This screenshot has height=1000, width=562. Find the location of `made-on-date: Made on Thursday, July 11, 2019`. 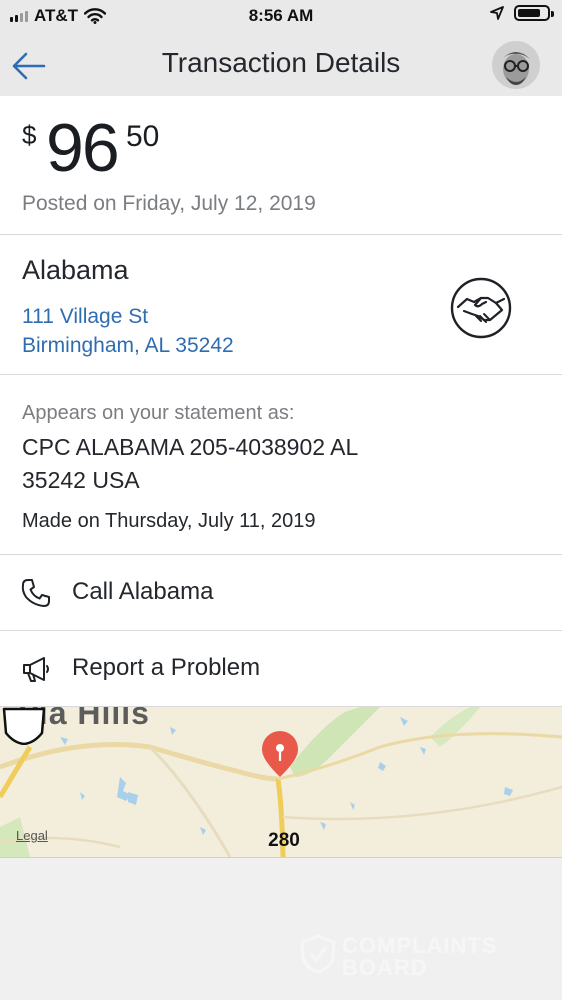

made-on-date: Made on Thursday, July 11, 2019 is located at coordinates (169, 521).